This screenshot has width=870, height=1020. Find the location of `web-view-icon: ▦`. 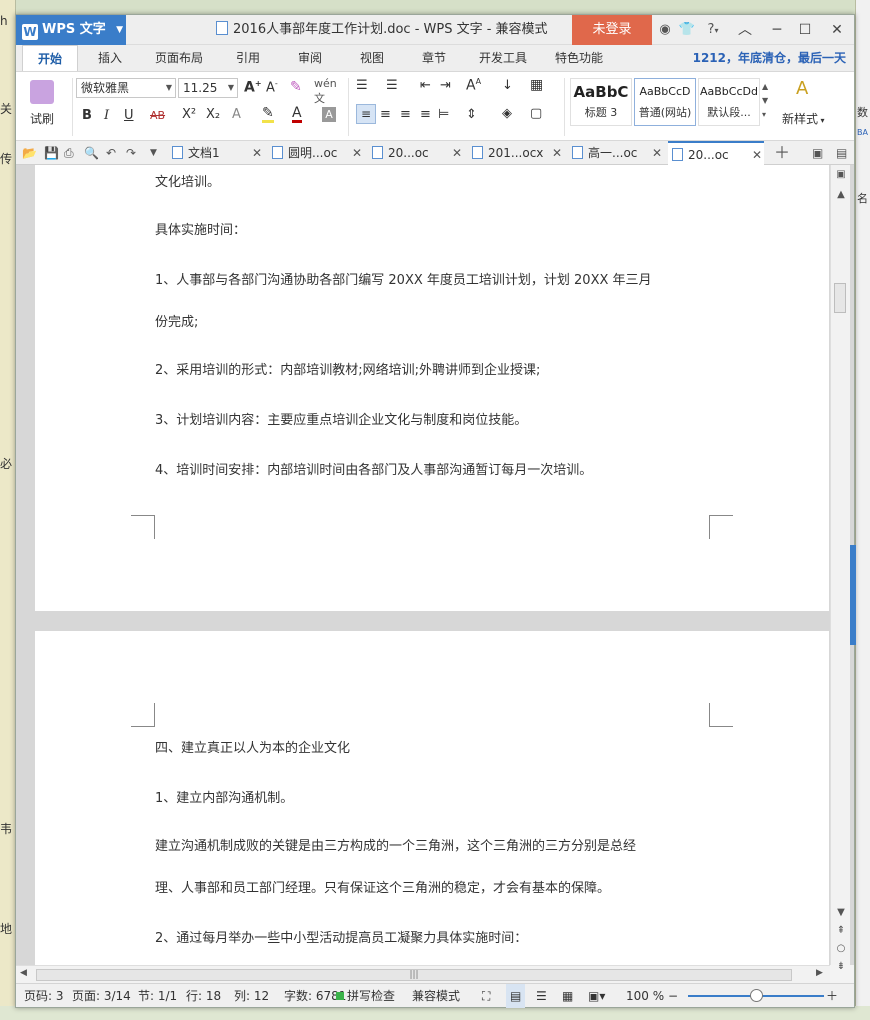

web-view-icon: ▦ is located at coordinates (567, 996).